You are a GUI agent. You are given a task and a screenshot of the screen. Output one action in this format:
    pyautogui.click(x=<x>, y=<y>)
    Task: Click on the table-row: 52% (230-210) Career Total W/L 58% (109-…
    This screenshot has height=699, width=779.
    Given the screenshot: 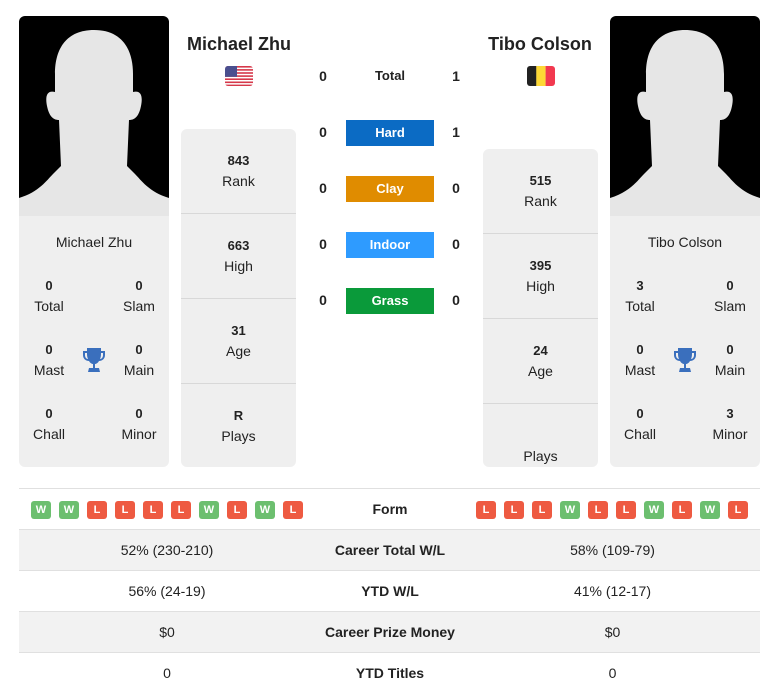 What is the action you would take?
    pyautogui.click(x=389, y=549)
    